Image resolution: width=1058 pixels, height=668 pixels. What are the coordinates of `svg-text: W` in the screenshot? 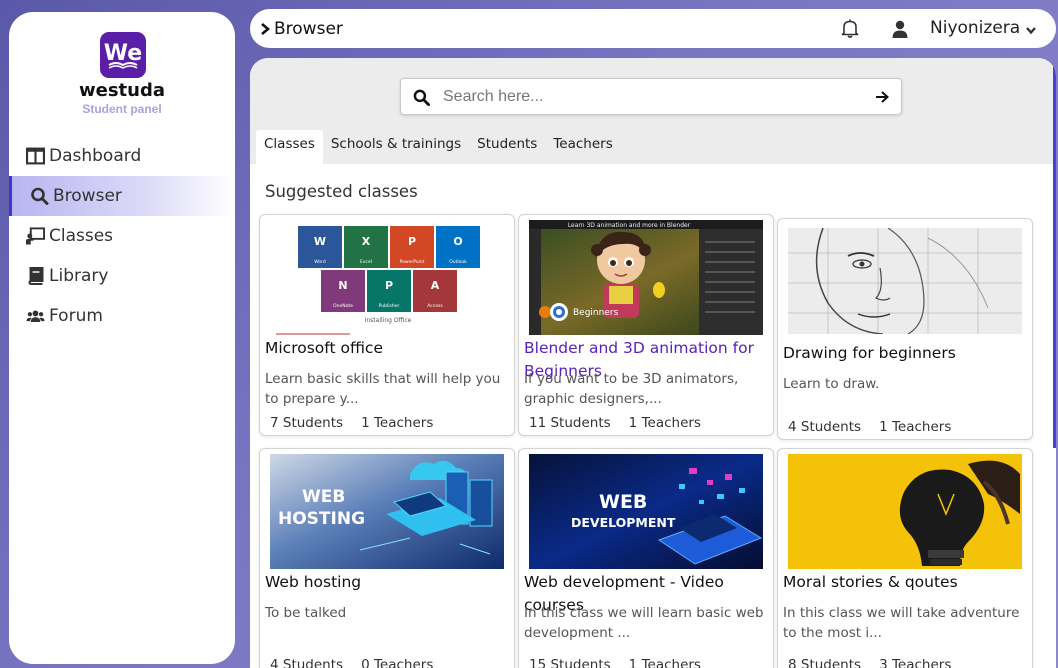 It's located at (320, 241).